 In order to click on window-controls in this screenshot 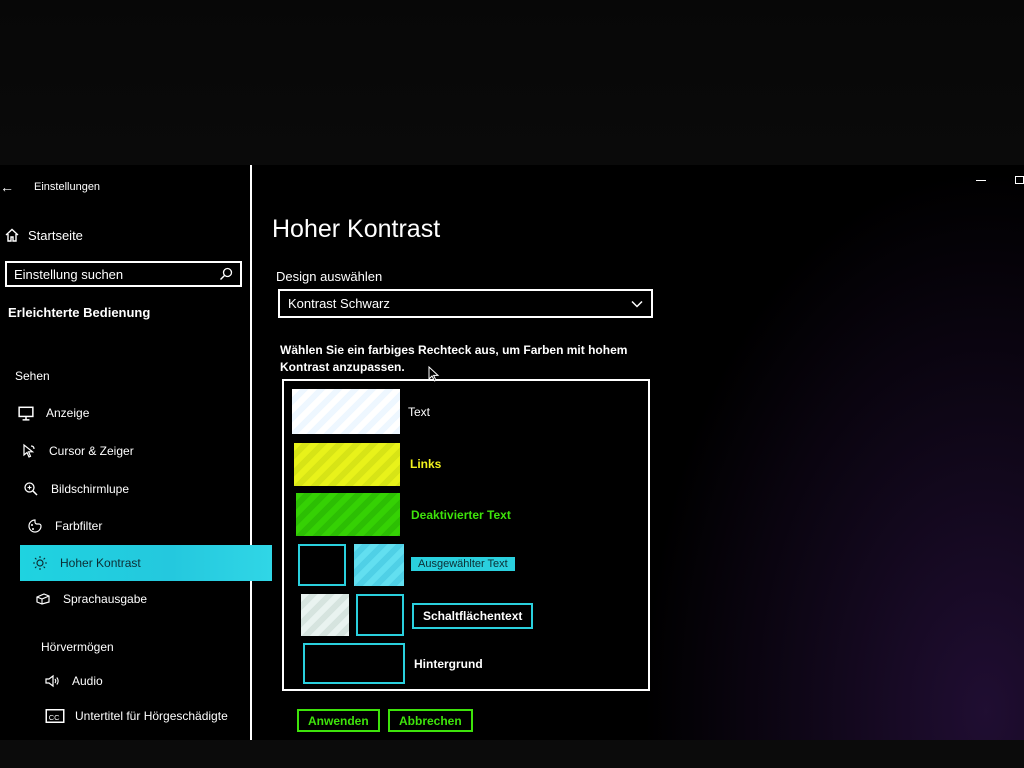, I will do `click(998, 180)`.